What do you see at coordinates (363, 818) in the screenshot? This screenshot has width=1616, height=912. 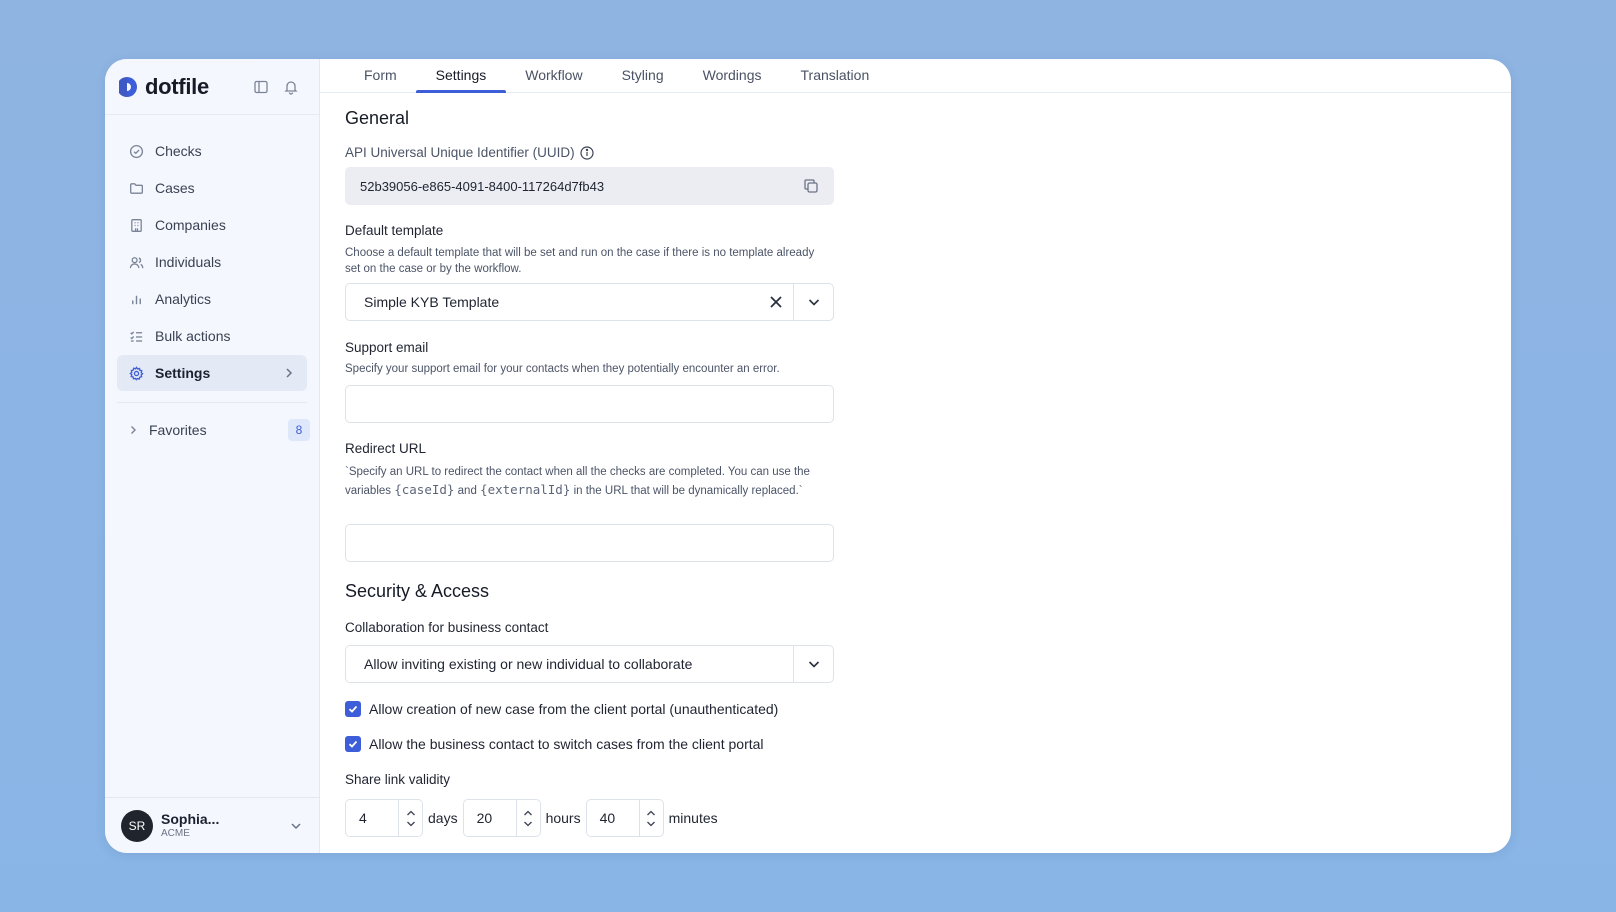 I see `days-value: 4` at bounding box center [363, 818].